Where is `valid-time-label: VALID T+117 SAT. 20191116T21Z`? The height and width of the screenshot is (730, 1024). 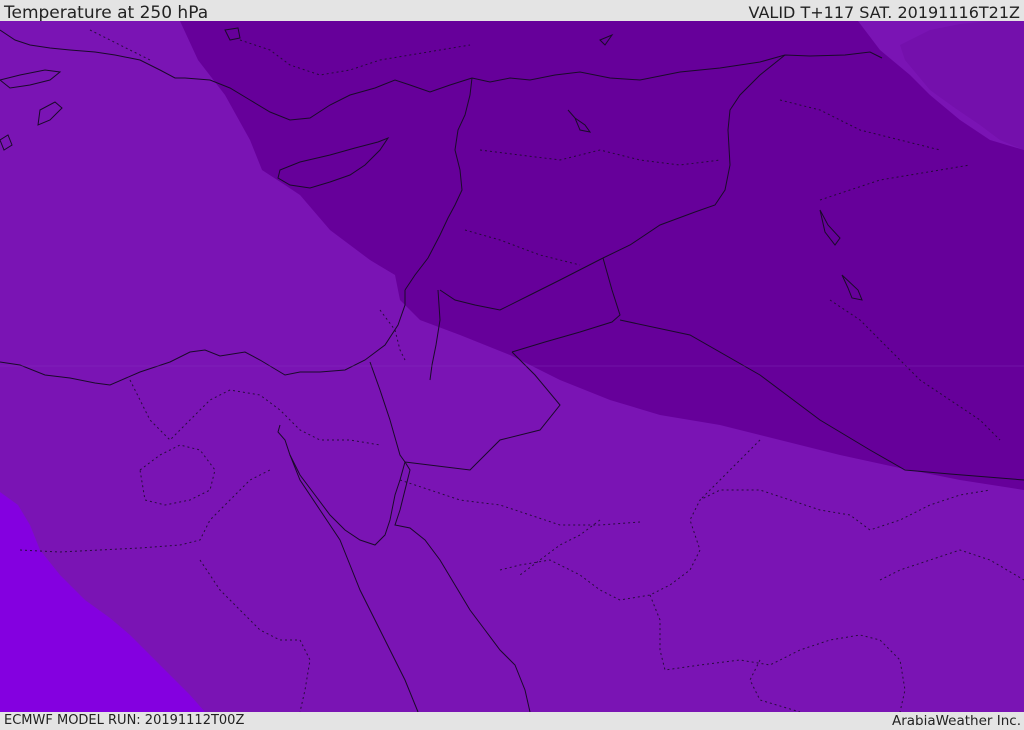
valid-time-label: VALID T+117 SAT. 20191116T21Z is located at coordinates (884, 12).